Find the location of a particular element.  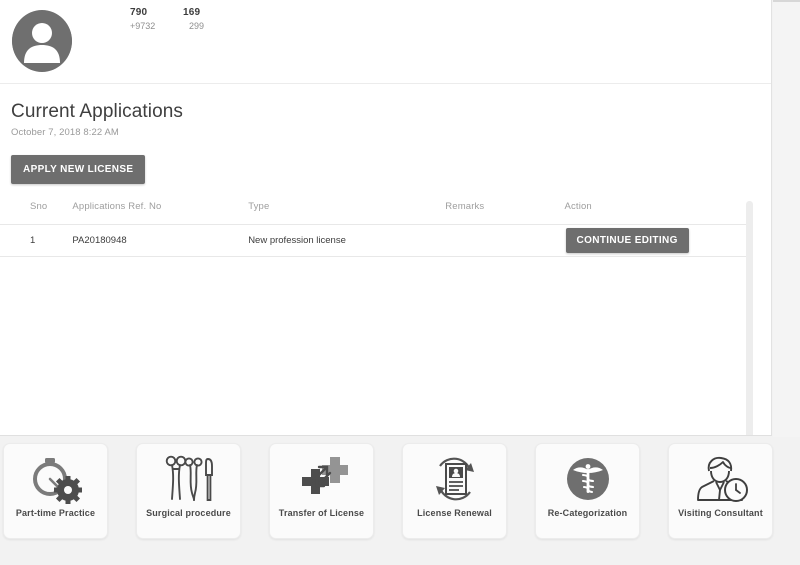

profile-stat-1: 169 299 is located at coordinates (201, 22).